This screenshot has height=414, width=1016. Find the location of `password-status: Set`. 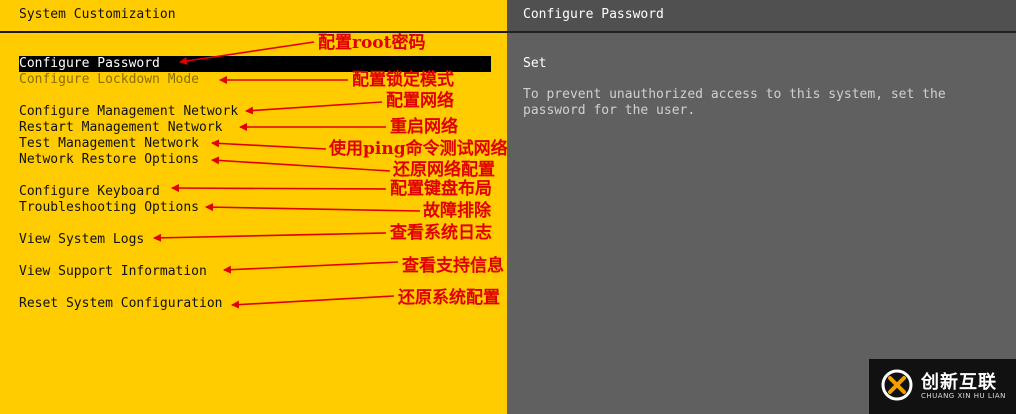

password-status: Set is located at coordinates (535, 63).